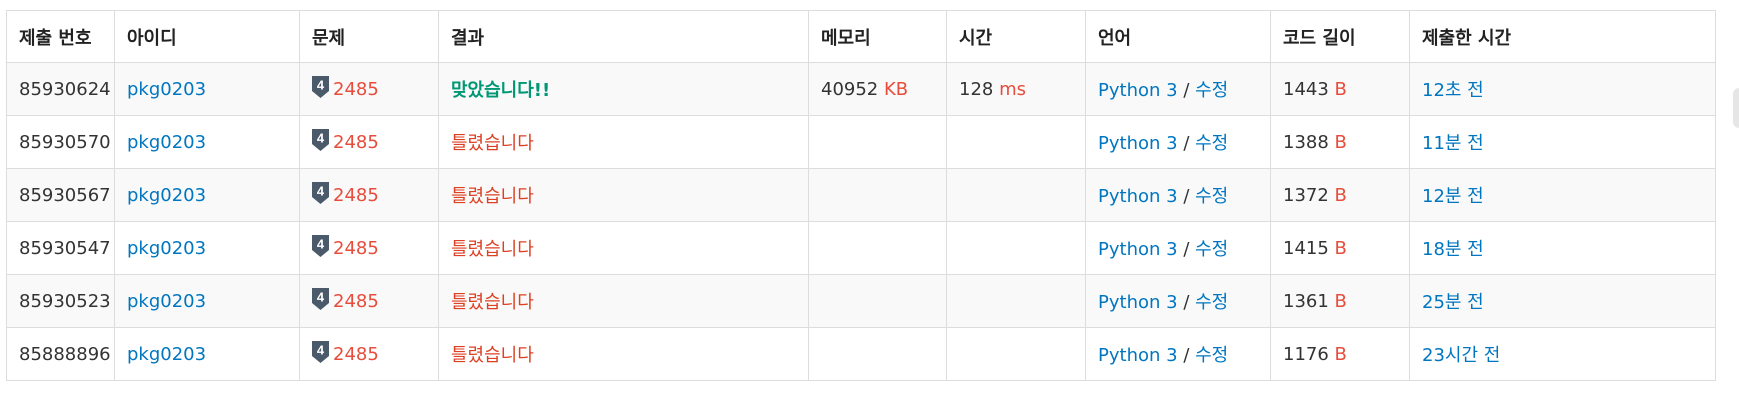 This screenshot has height=405, width=1739. What do you see at coordinates (65, 301) in the screenshot?
I see `submission-id: 85930523` at bounding box center [65, 301].